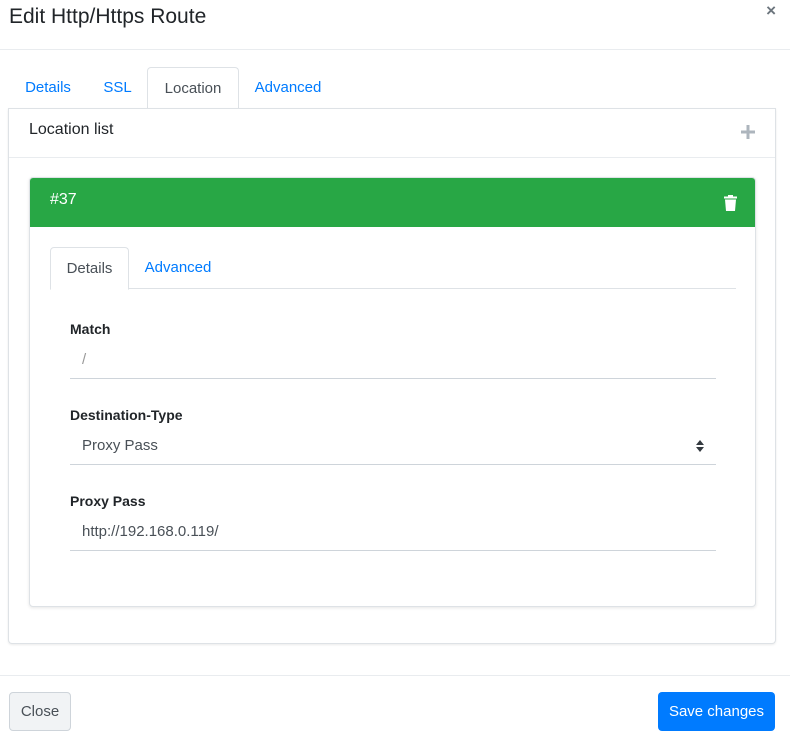 The height and width of the screenshot is (747, 790). What do you see at coordinates (393, 532) in the screenshot?
I see `proxy-pass-input: http://192.168.0.119/` at bounding box center [393, 532].